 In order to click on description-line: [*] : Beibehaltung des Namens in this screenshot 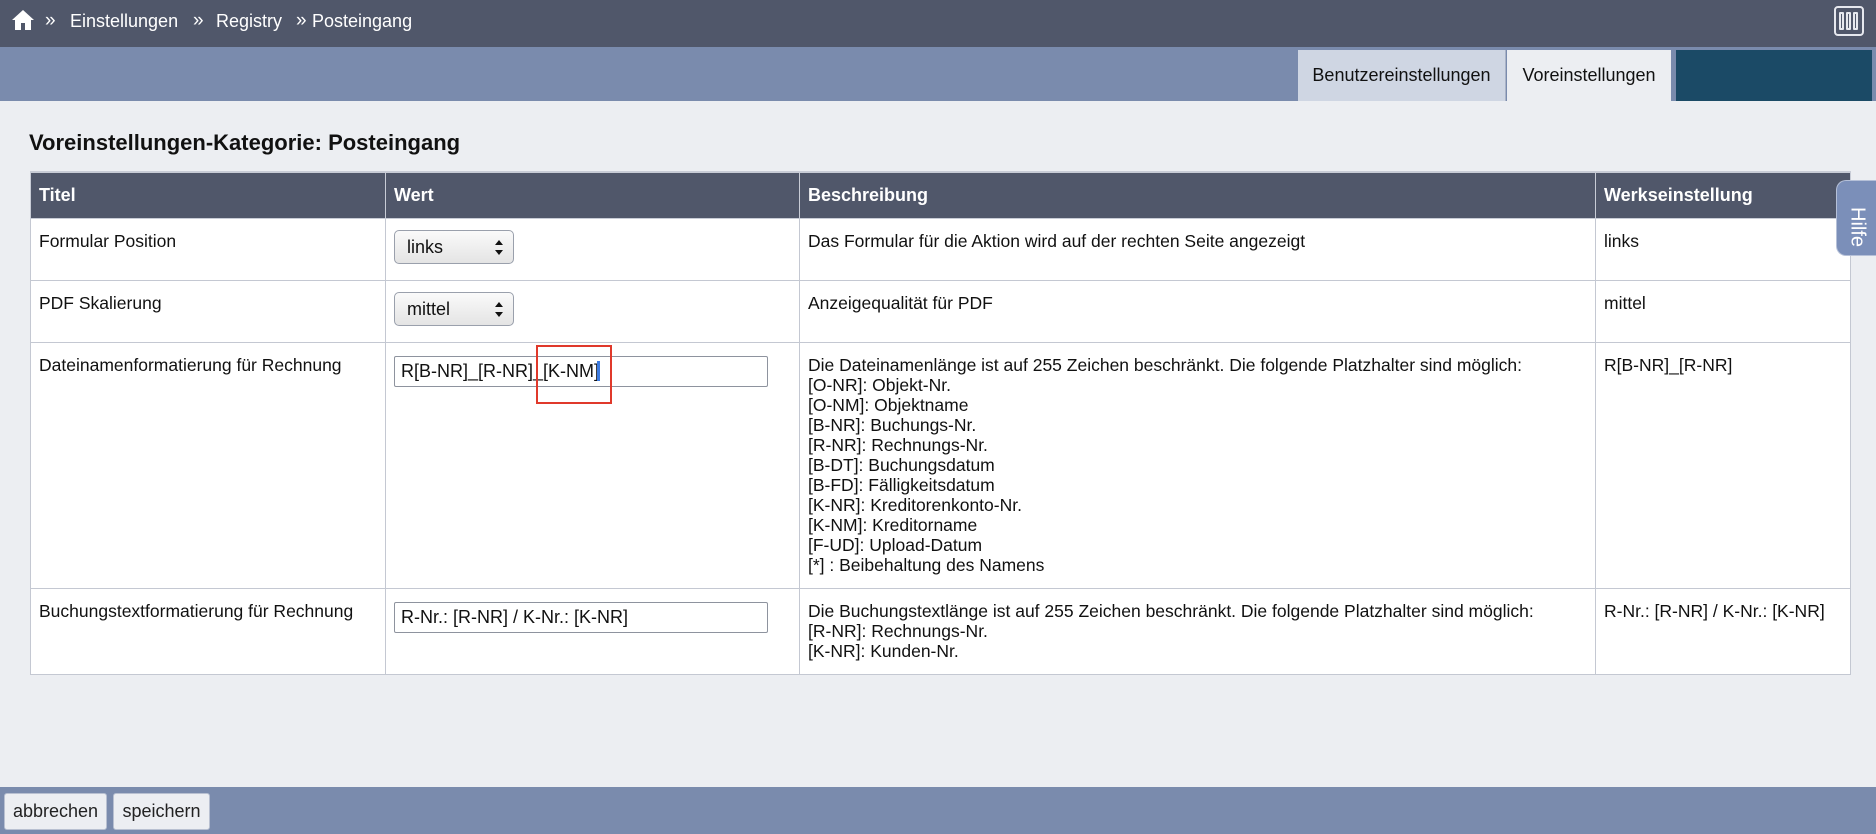, I will do `click(926, 564)`.